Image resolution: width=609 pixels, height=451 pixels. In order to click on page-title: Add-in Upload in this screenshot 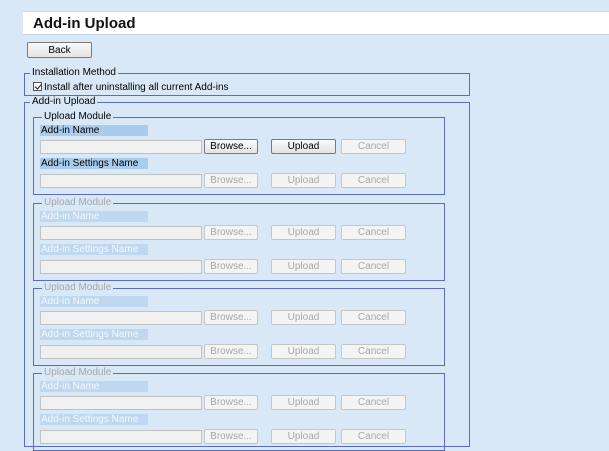, I will do `click(84, 23)`.